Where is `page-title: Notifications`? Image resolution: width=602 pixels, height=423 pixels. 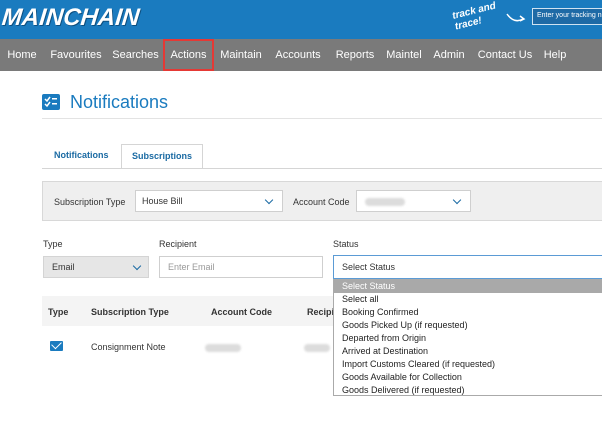 page-title: Notifications is located at coordinates (119, 102).